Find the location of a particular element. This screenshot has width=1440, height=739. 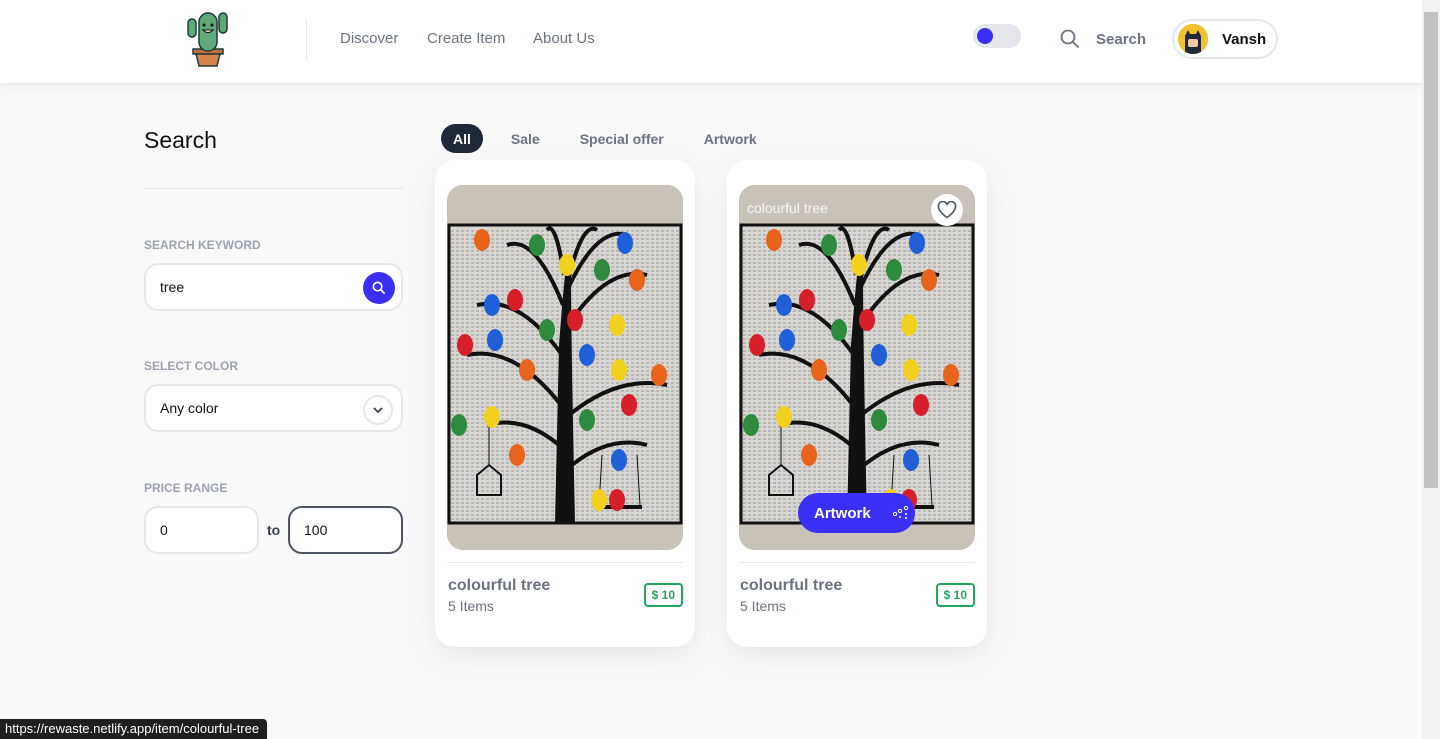

header-search-label: Search is located at coordinates (1121, 39).